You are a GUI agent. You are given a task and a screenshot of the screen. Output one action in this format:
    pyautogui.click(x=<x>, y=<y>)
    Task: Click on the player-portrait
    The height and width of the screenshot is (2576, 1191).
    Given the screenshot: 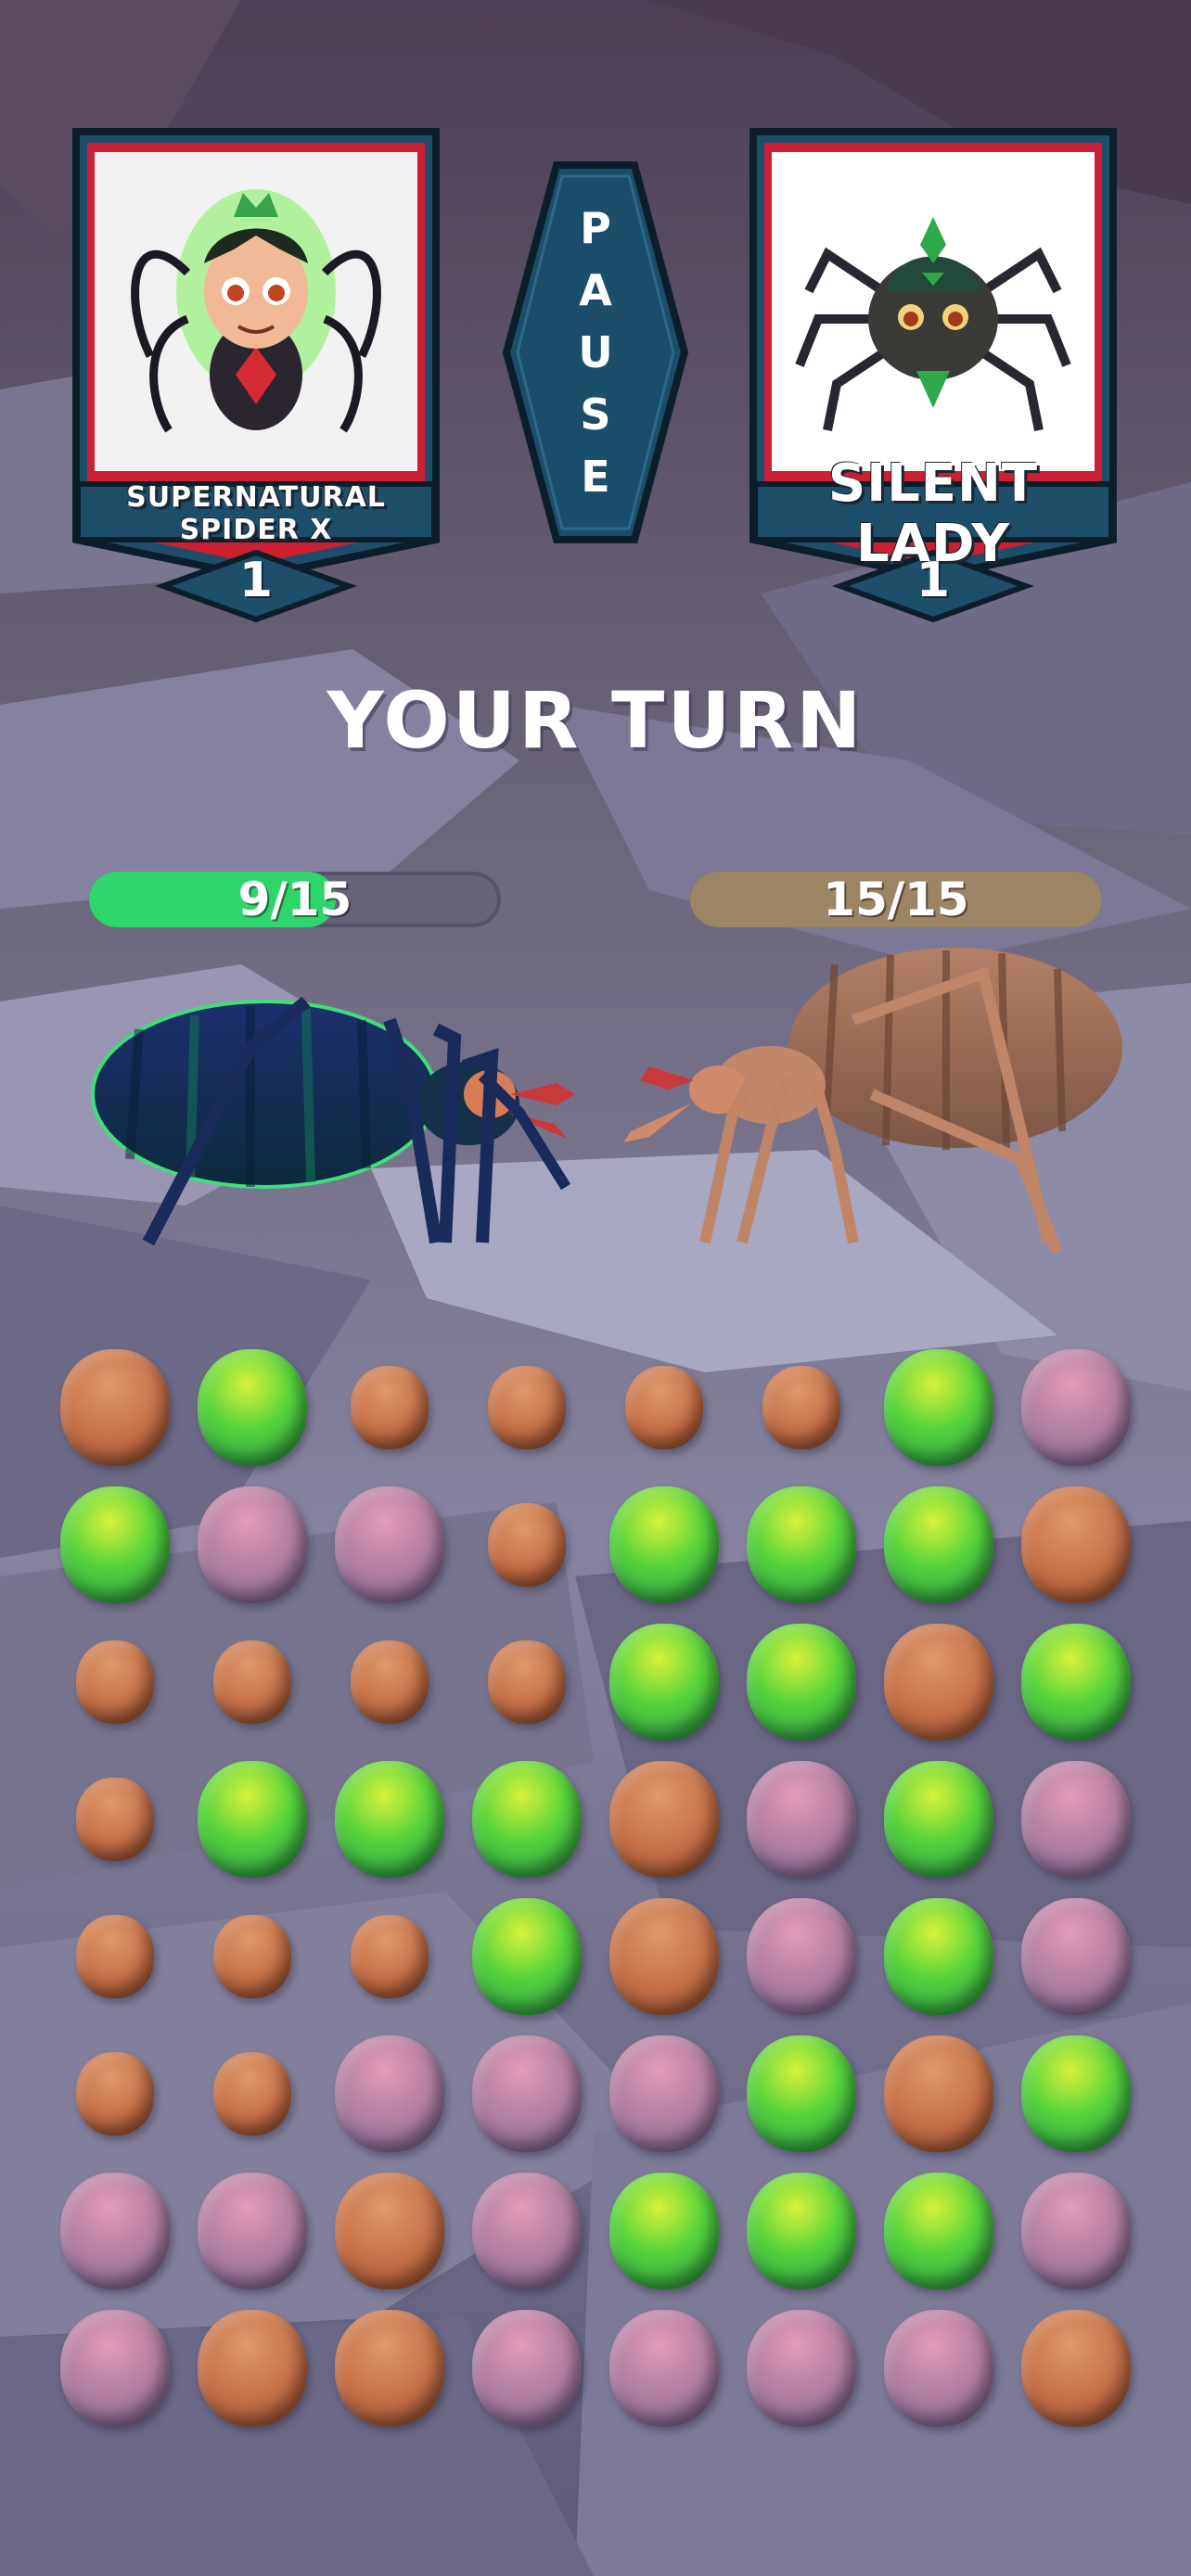 What is the action you would take?
    pyautogui.click(x=256, y=311)
    